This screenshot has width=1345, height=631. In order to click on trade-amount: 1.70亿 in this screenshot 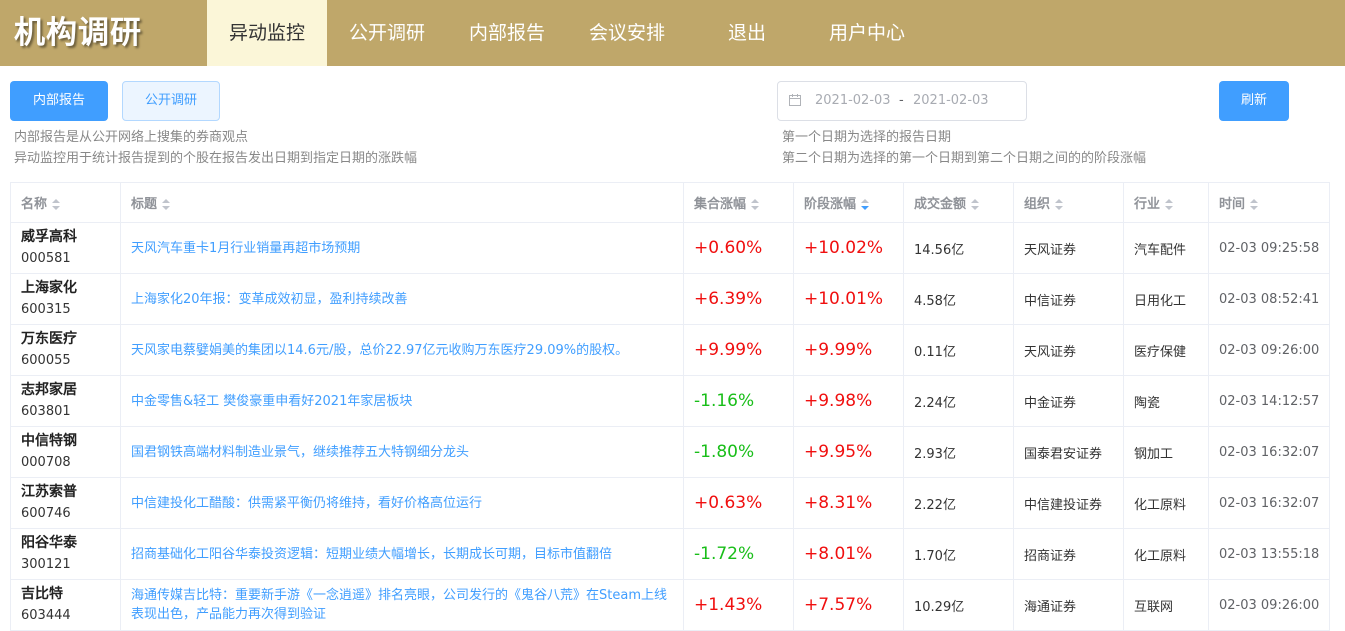, I will do `click(935, 556)`.